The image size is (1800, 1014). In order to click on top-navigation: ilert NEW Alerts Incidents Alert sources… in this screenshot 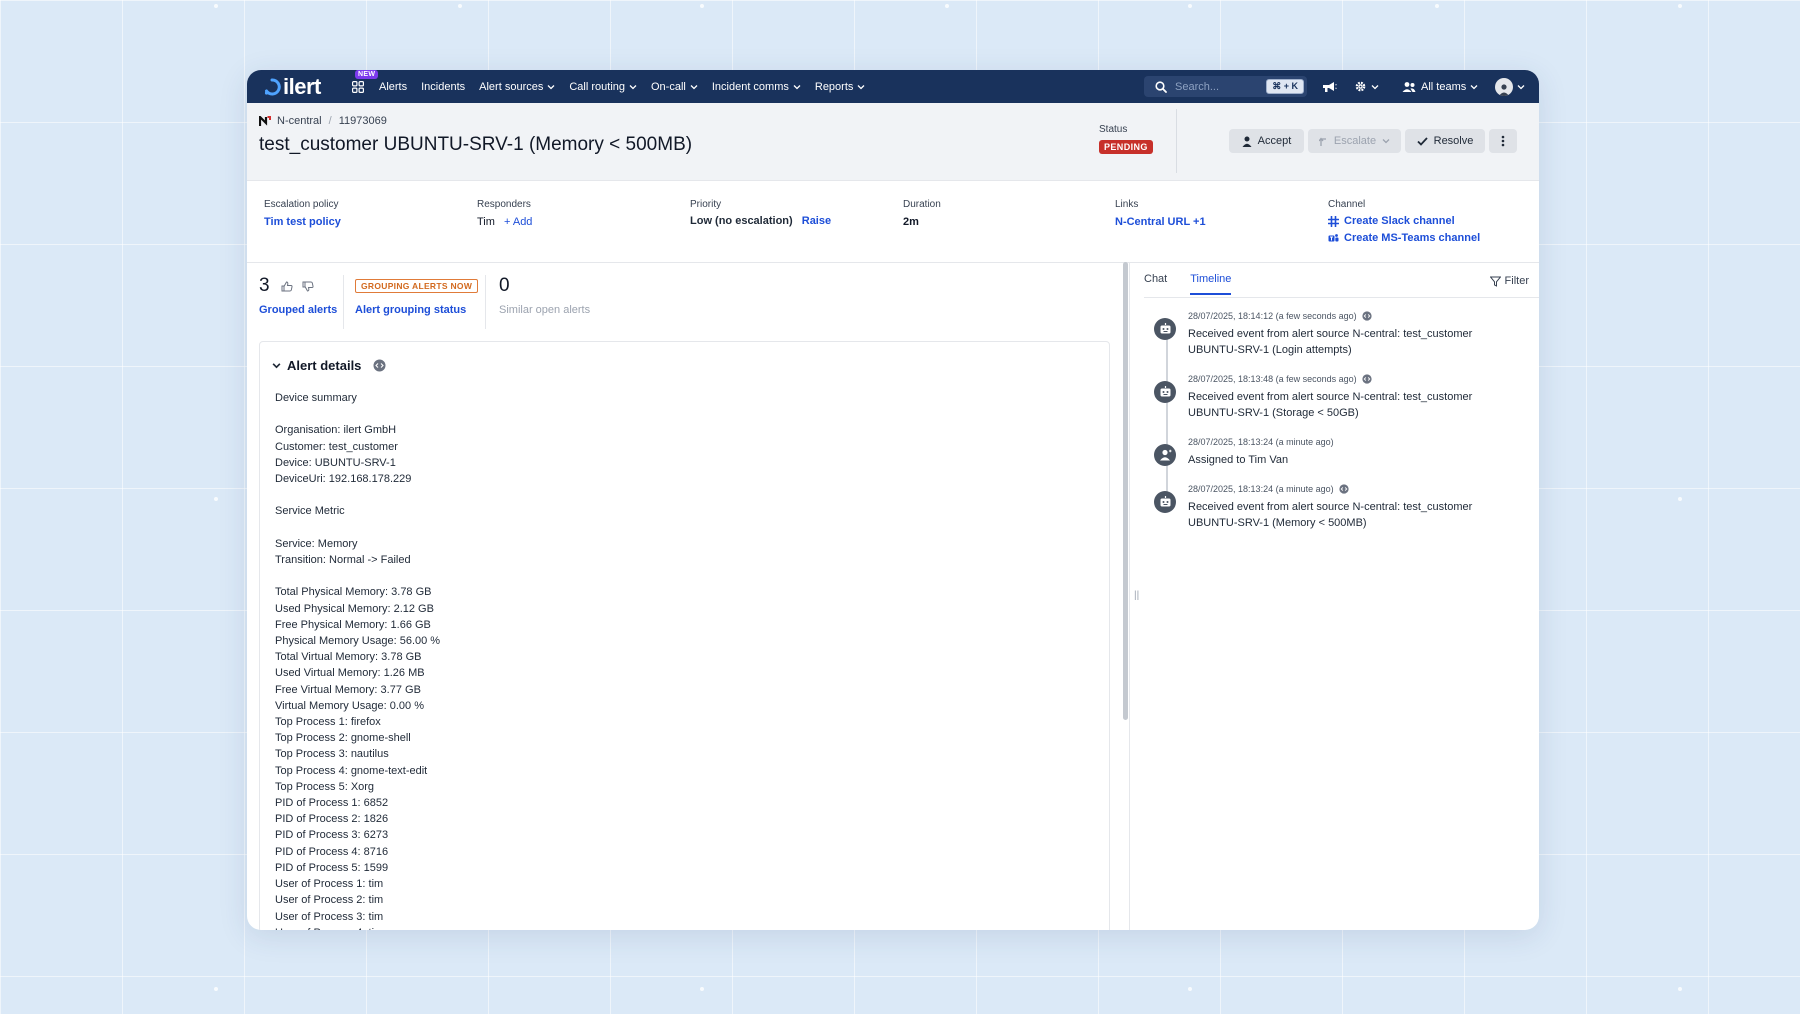, I will do `click(893, 86)`.